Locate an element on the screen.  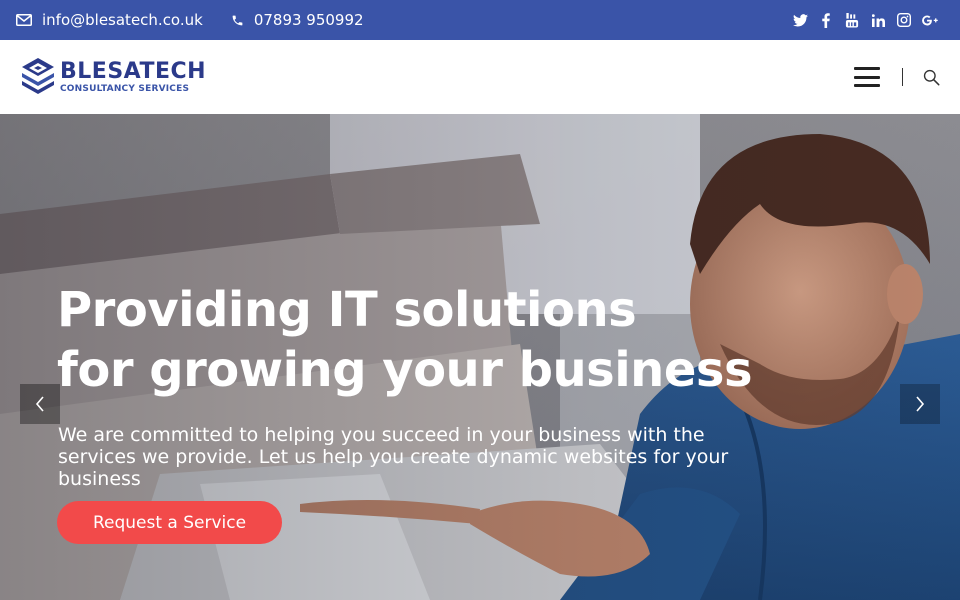
chevron-left-icon is located at coordinates (39, 404).